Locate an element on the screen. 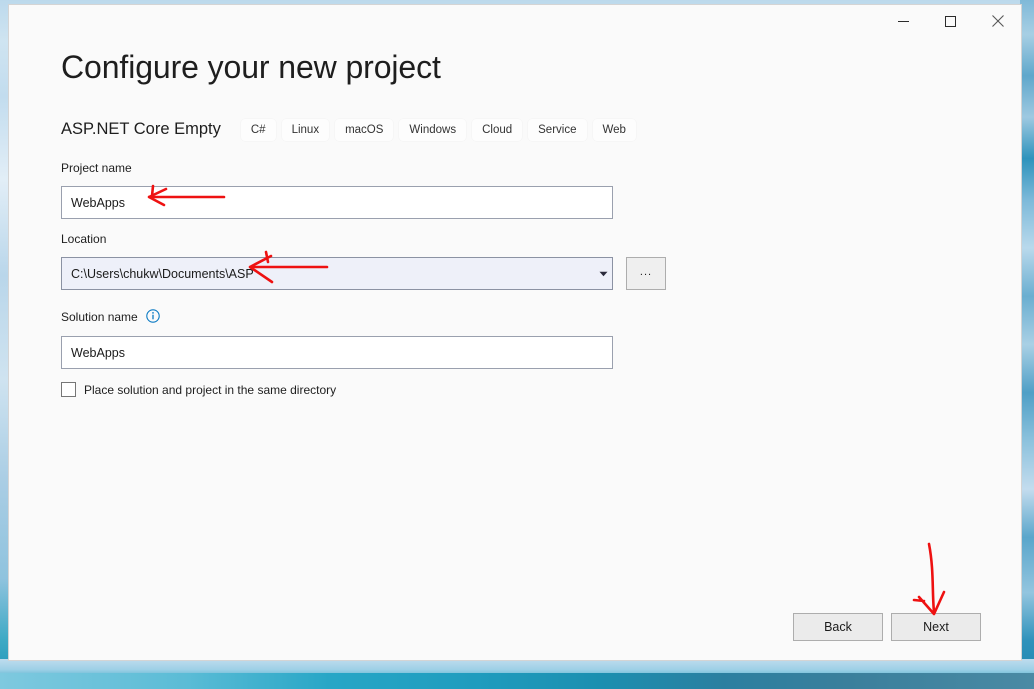 This screenshot has height=689, width=1034. next-button: Next is located at coordinates (936, 627).